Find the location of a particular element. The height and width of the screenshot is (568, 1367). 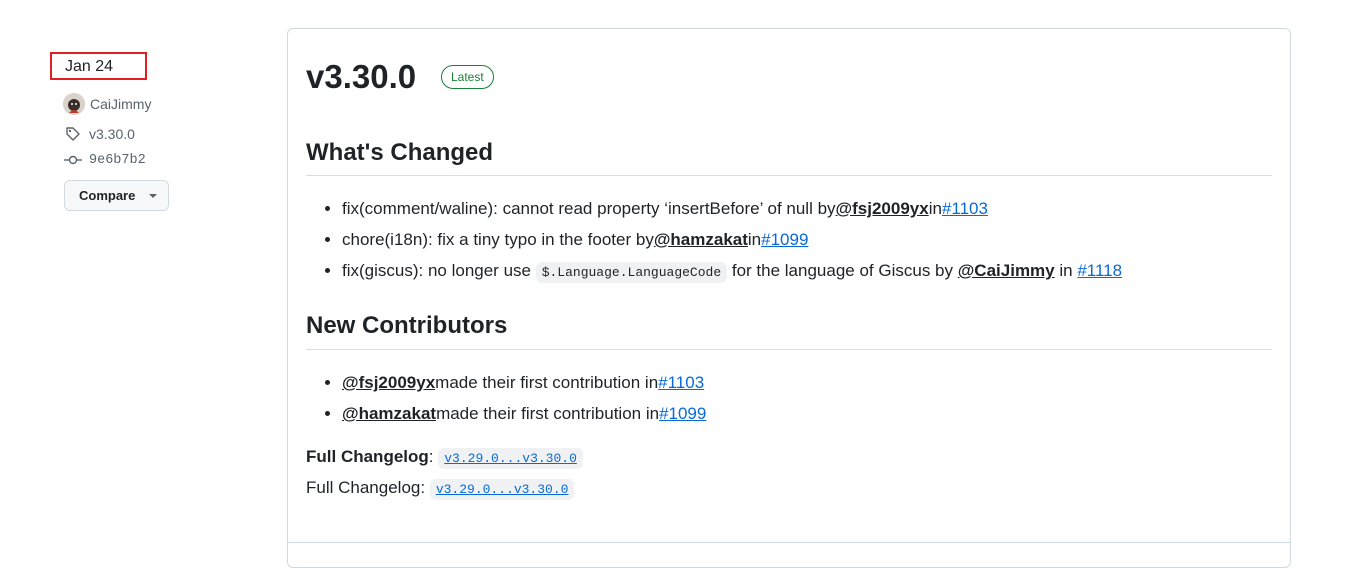

new-contributors-heading: New Contributors is located at coordinates (407, 325).